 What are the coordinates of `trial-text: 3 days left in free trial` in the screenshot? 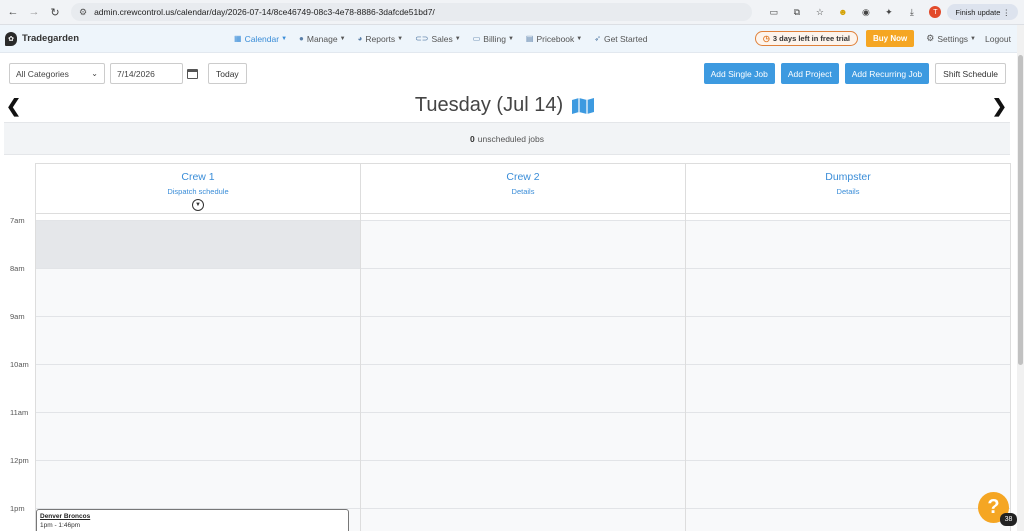 It's located at (811, 38).